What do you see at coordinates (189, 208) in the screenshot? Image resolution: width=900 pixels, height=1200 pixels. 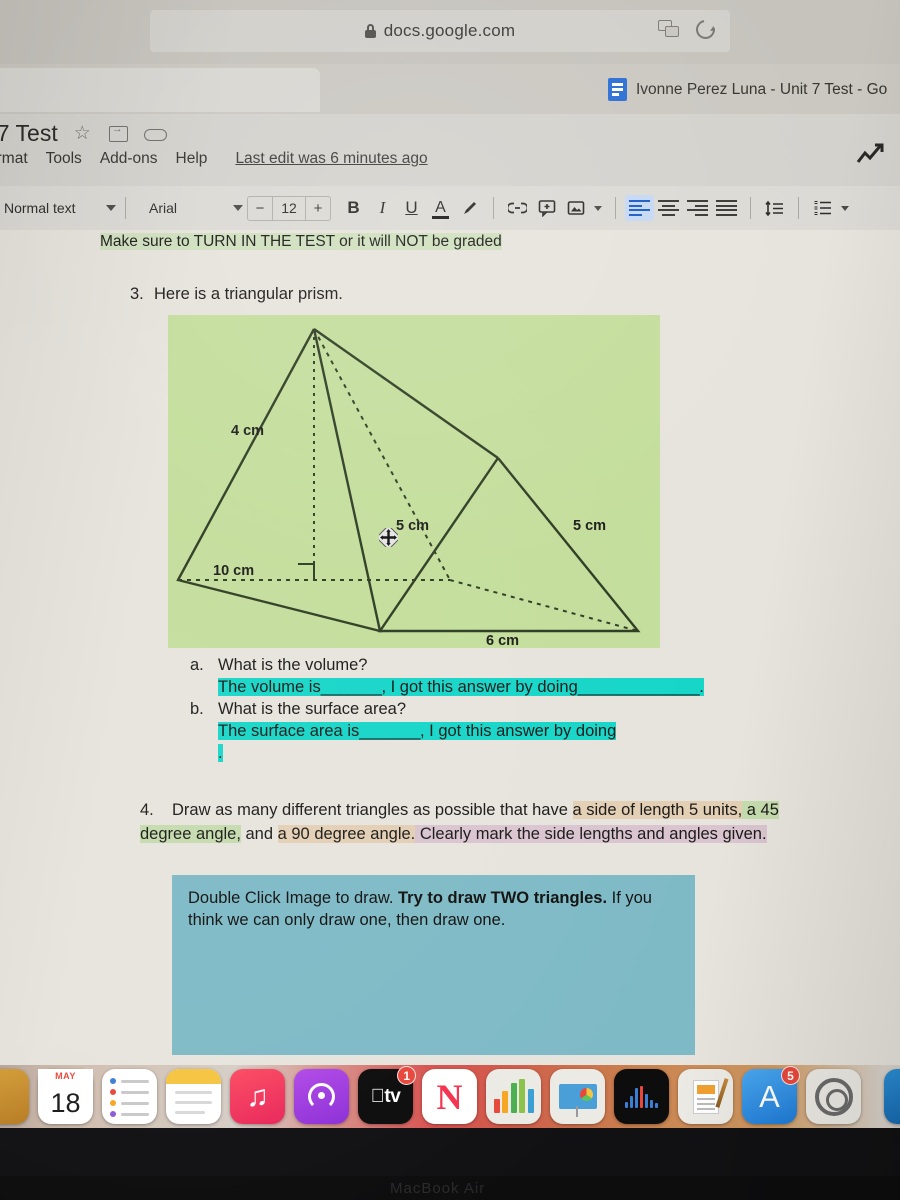 I see `font-family-dropdown: Arial` at bounding box center [189, 208].